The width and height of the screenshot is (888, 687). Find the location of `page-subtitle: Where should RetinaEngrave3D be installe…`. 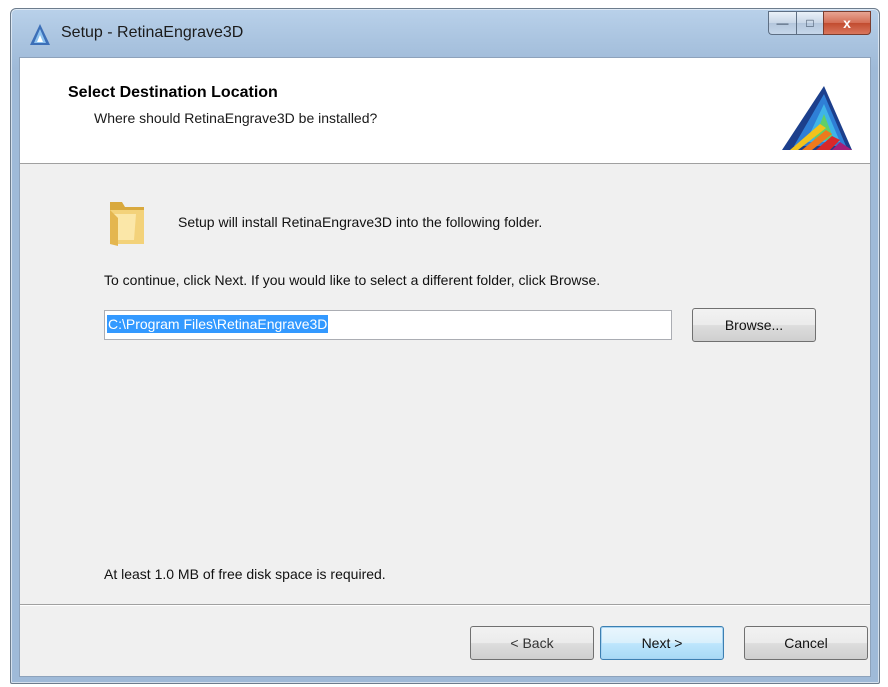

page-subtitle: Where should RetinaEngrave3D be installe… is located at coordinates (236, 118).